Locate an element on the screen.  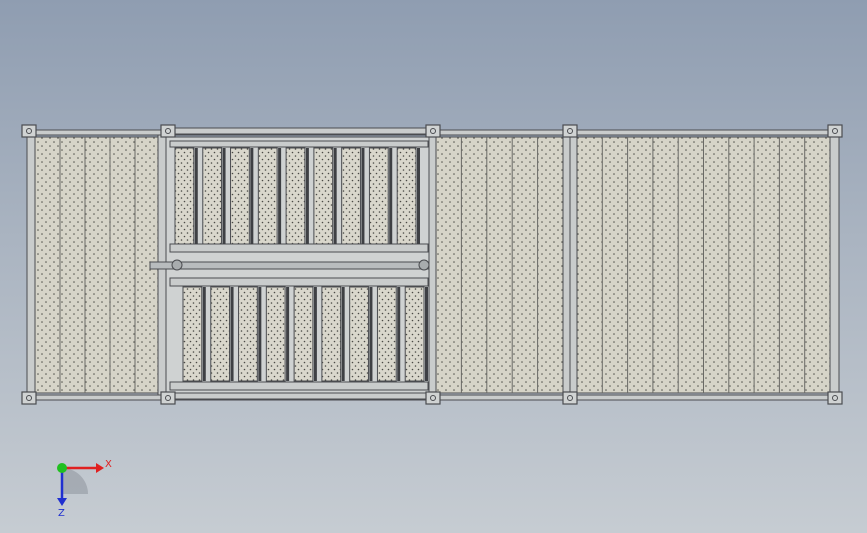
gate-right-post is located at coordinates (432, 266).